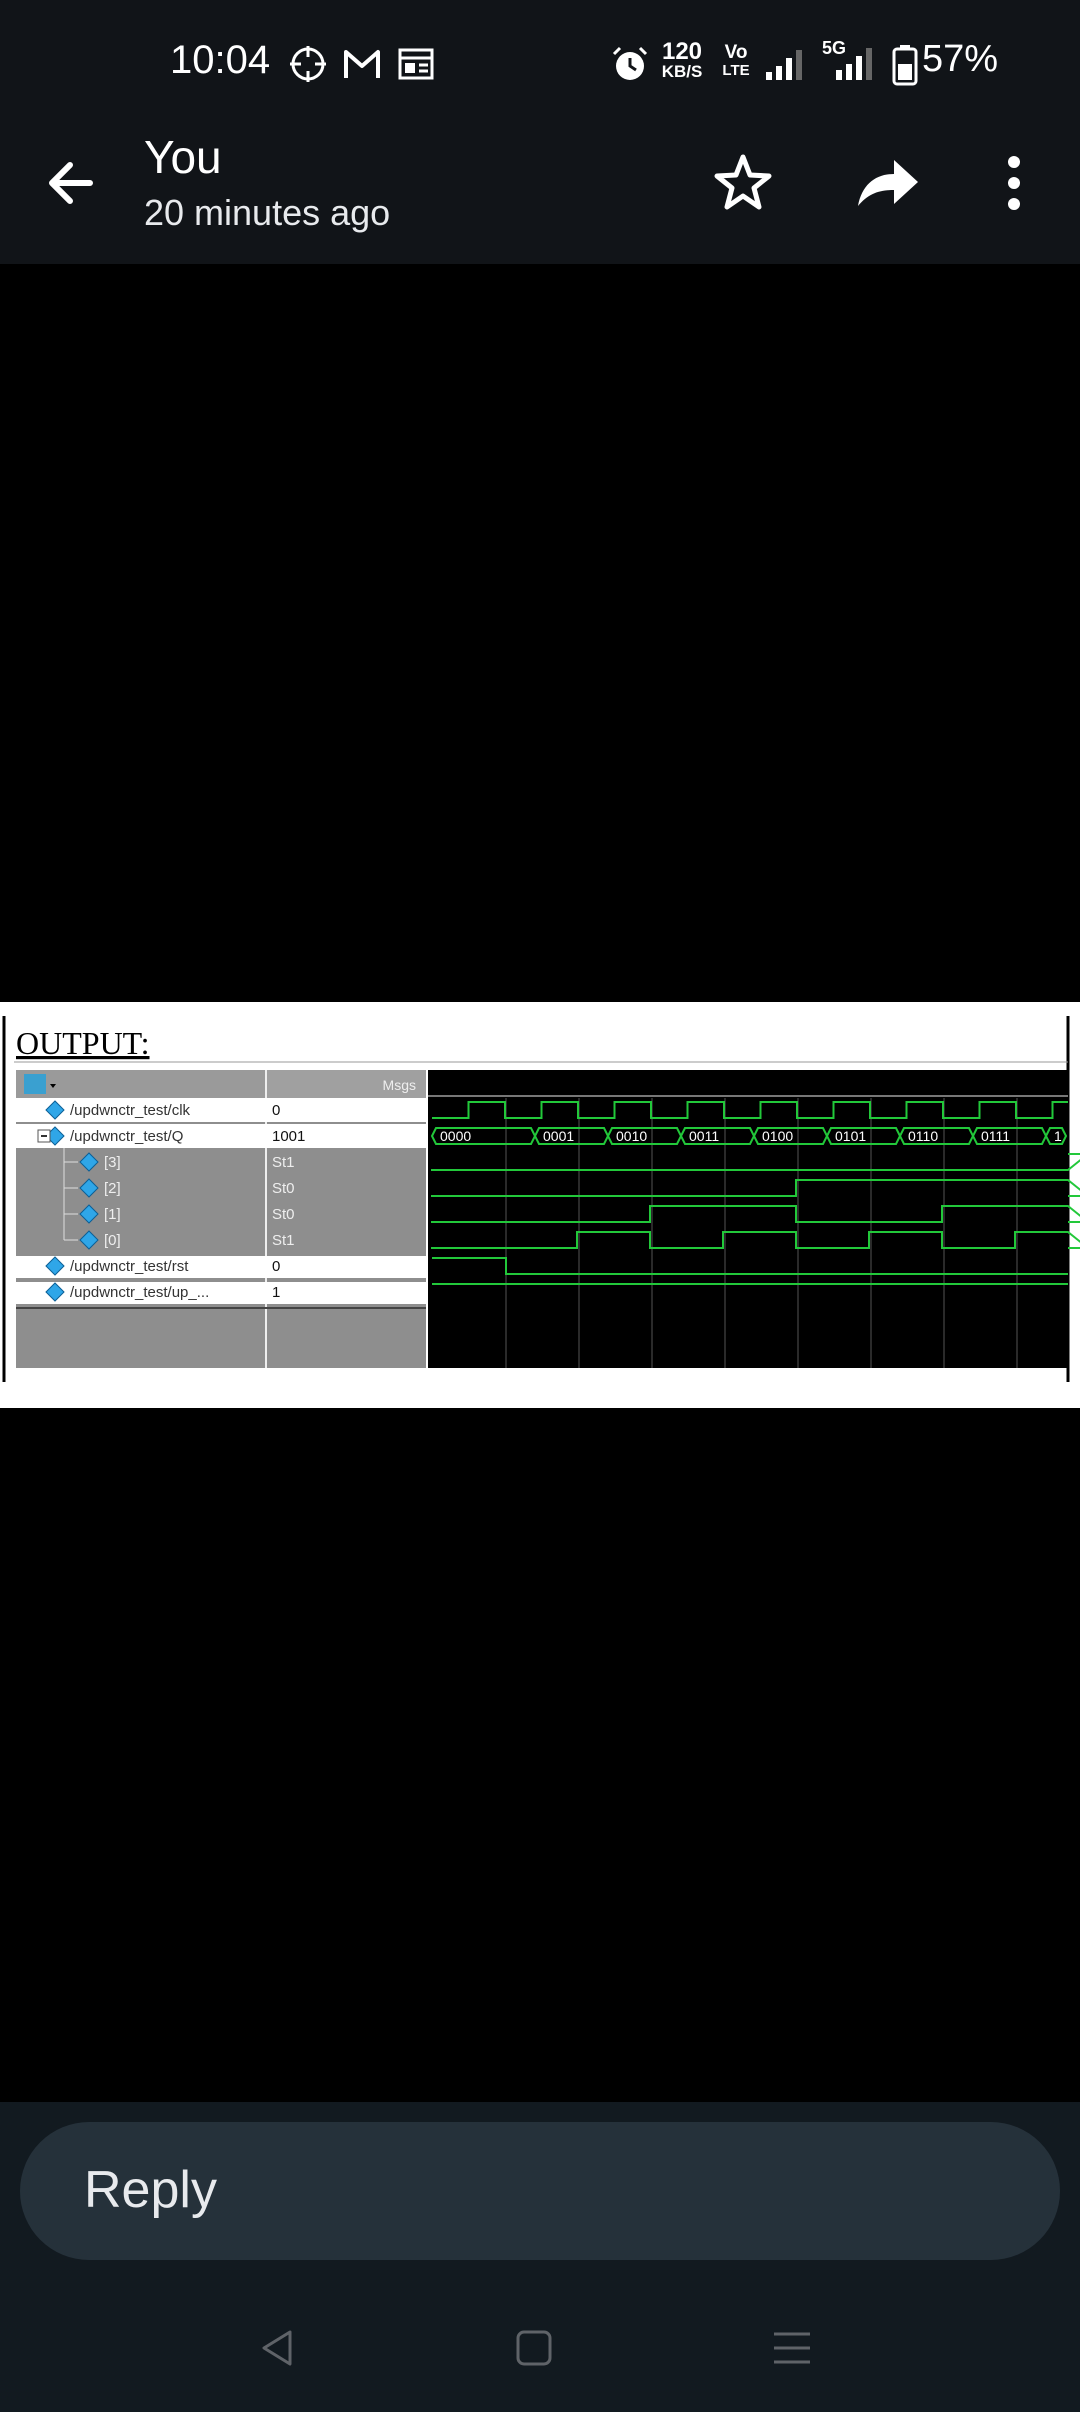 This screenshot has height=2412, width=1080. Describe the element at coordinates (278, 2348) in the screenshot. I see `back-nav-icon` at that location.